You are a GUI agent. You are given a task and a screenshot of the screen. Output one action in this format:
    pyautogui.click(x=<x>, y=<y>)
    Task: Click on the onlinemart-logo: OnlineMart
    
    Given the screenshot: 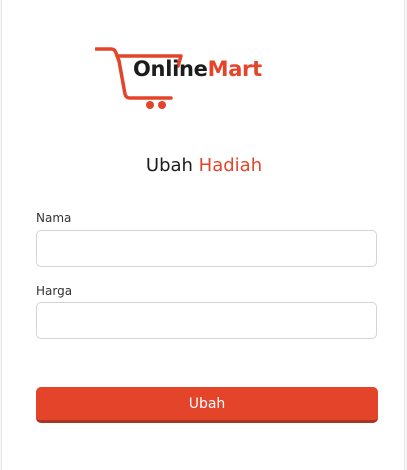 What is the action you would take?
    pyautogui.click(x=190, y=77)
    